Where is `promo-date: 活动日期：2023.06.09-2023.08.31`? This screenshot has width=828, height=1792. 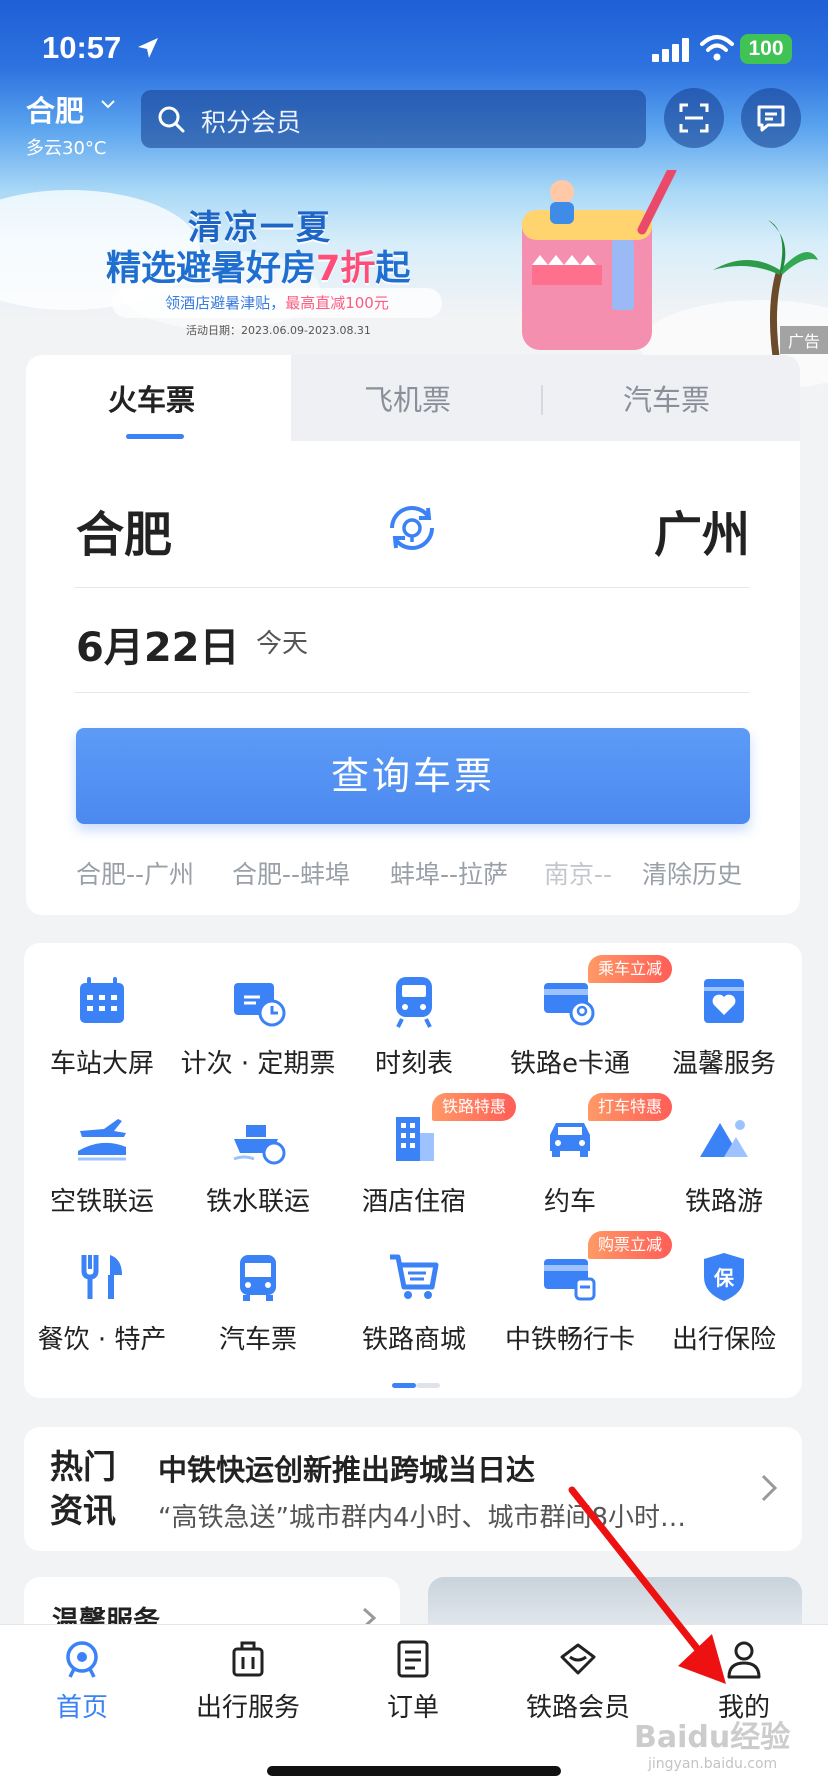 promo-date: 活动日期：2023.06.09-2023.08.31 is located at coordinates (278, 330).